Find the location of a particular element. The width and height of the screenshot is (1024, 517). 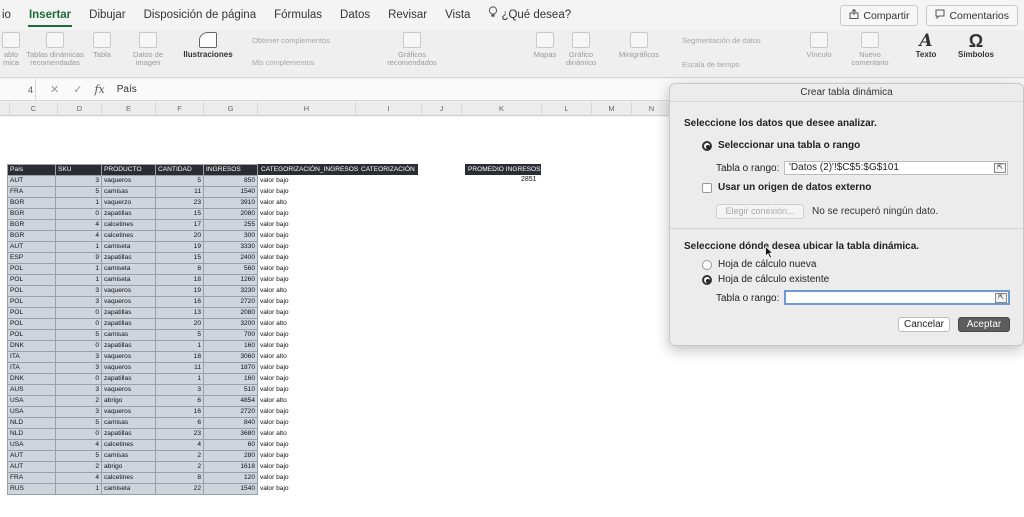

ribbon-datos-imagen: Datos de imagen is located at coordinates (148, 49).